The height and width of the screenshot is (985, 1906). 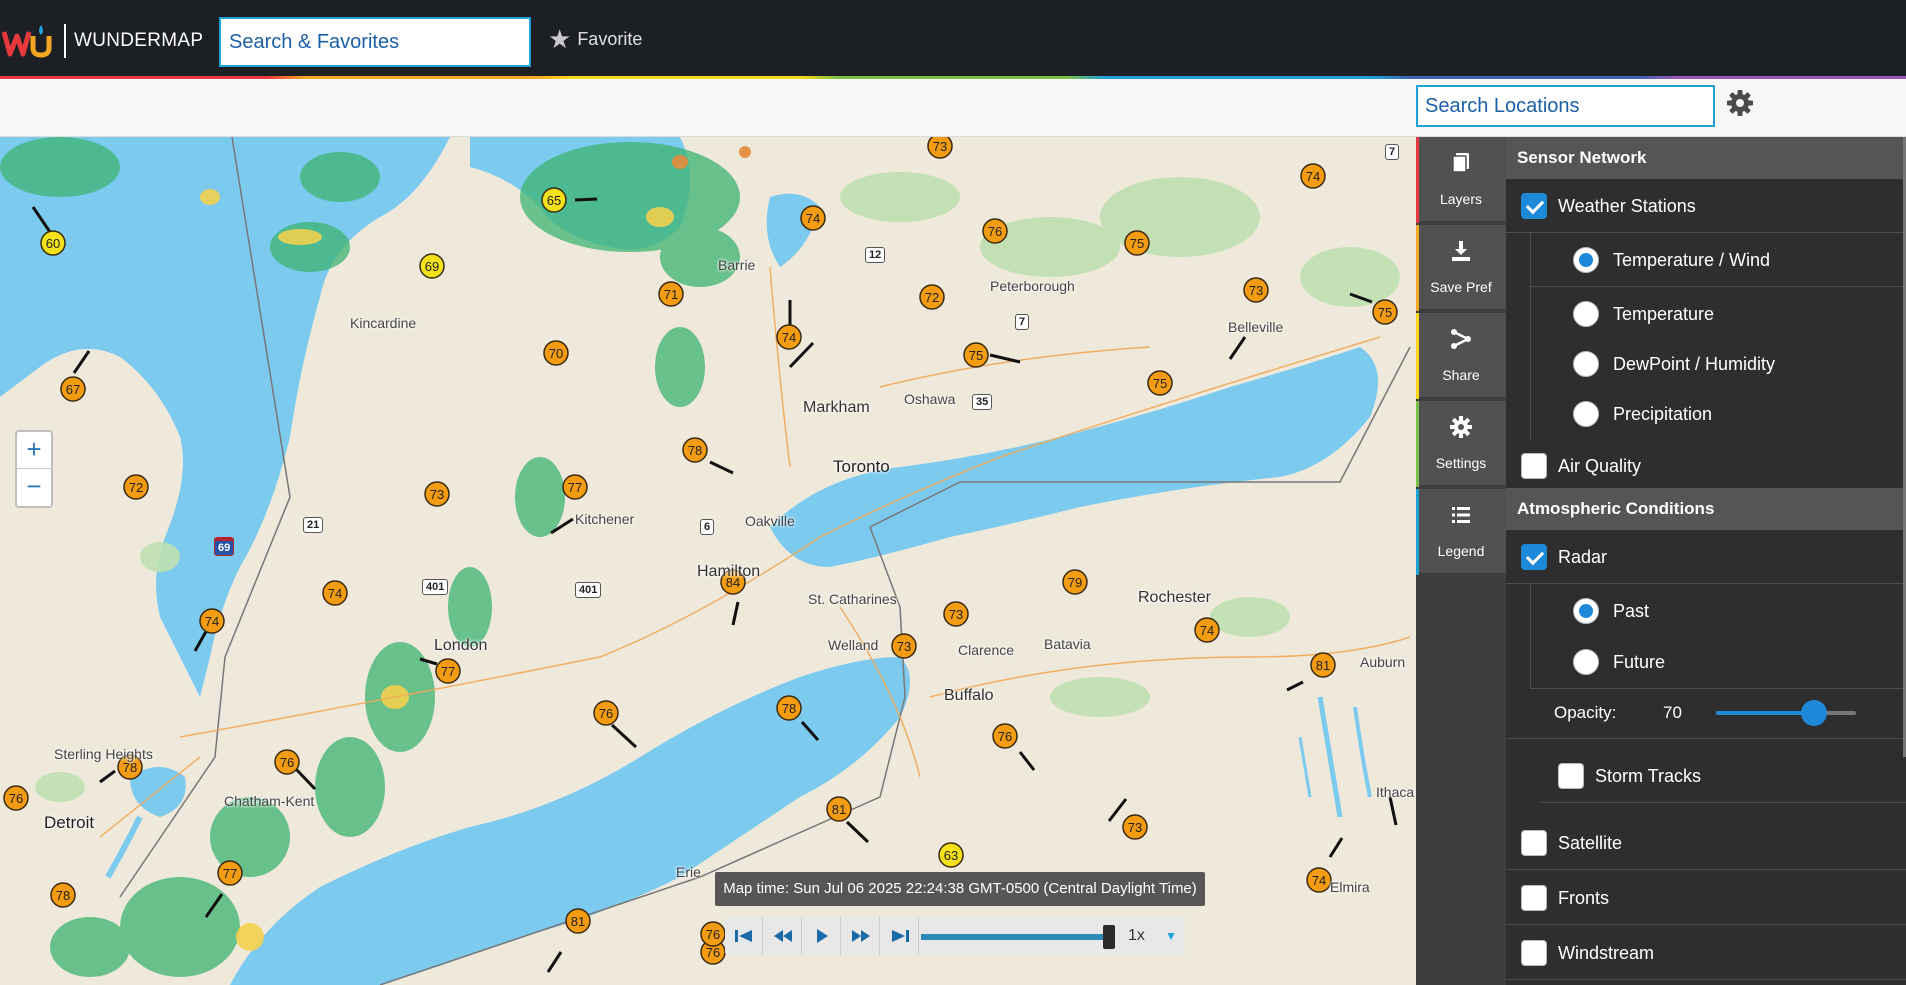 I want to click on tool-save-pref: Save Pref, so click(x=1461, y=268).